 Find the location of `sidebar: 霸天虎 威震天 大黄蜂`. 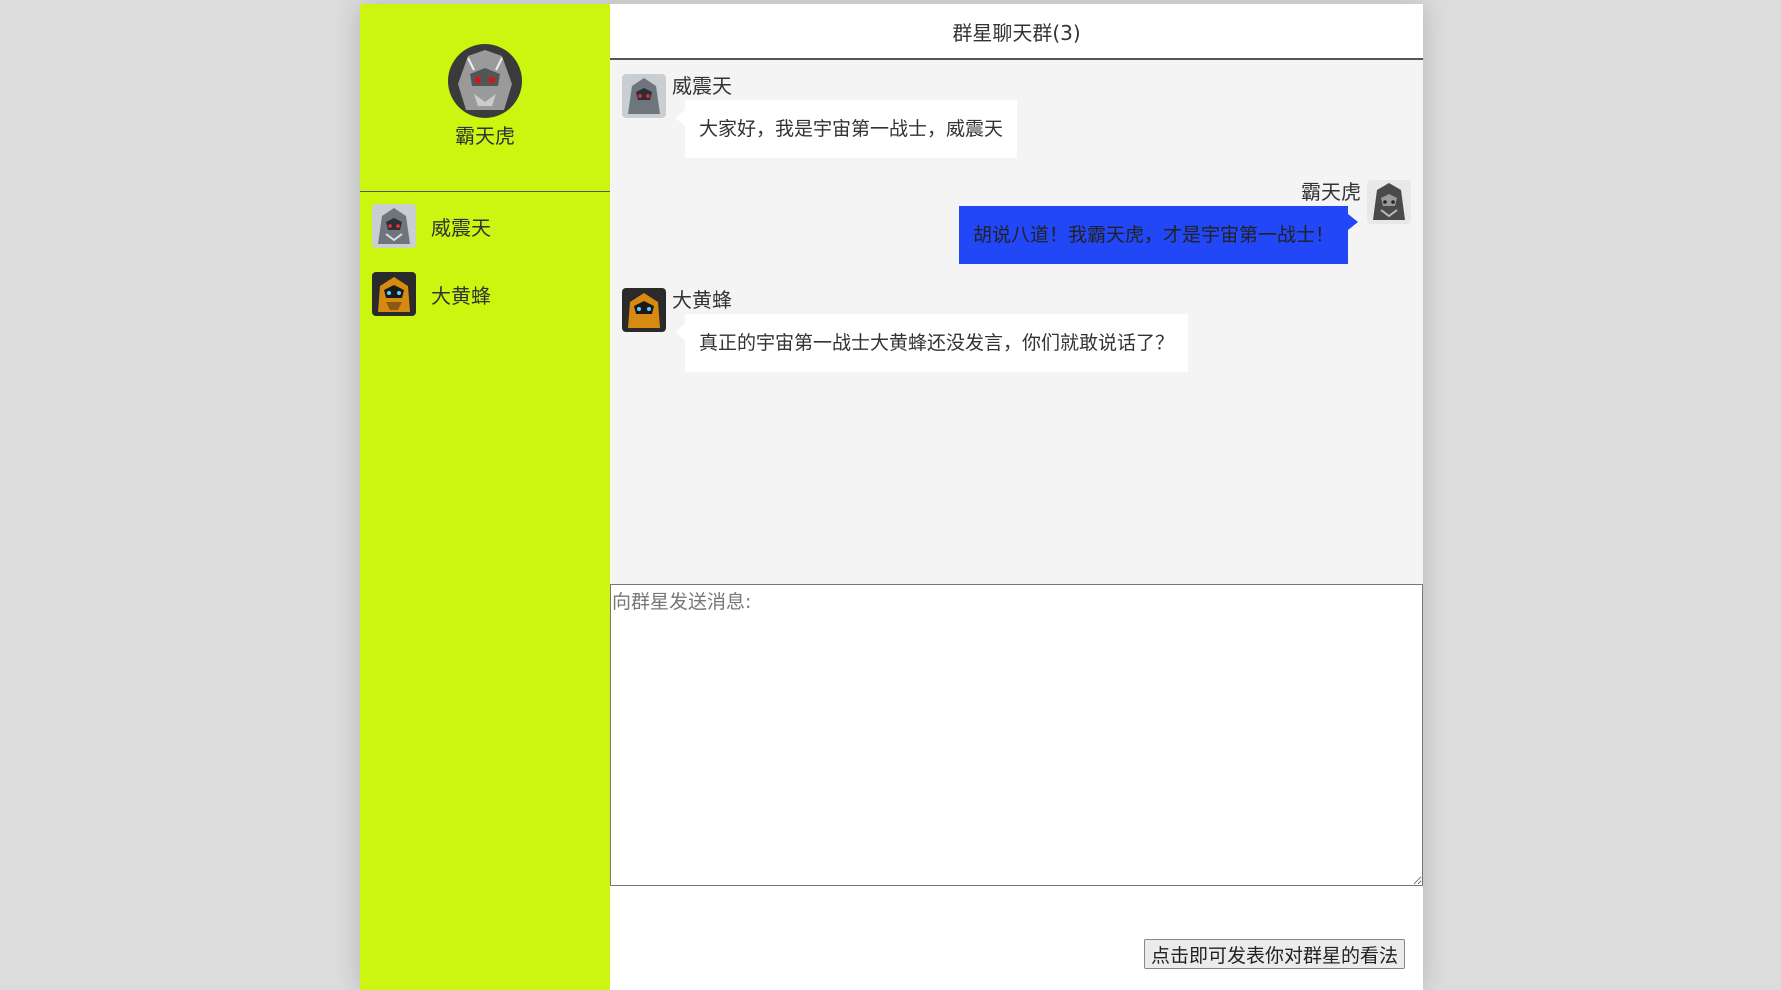

sidebar: 霸天虎 威震天 大黄蜂 is located at coordinates (485, 497).